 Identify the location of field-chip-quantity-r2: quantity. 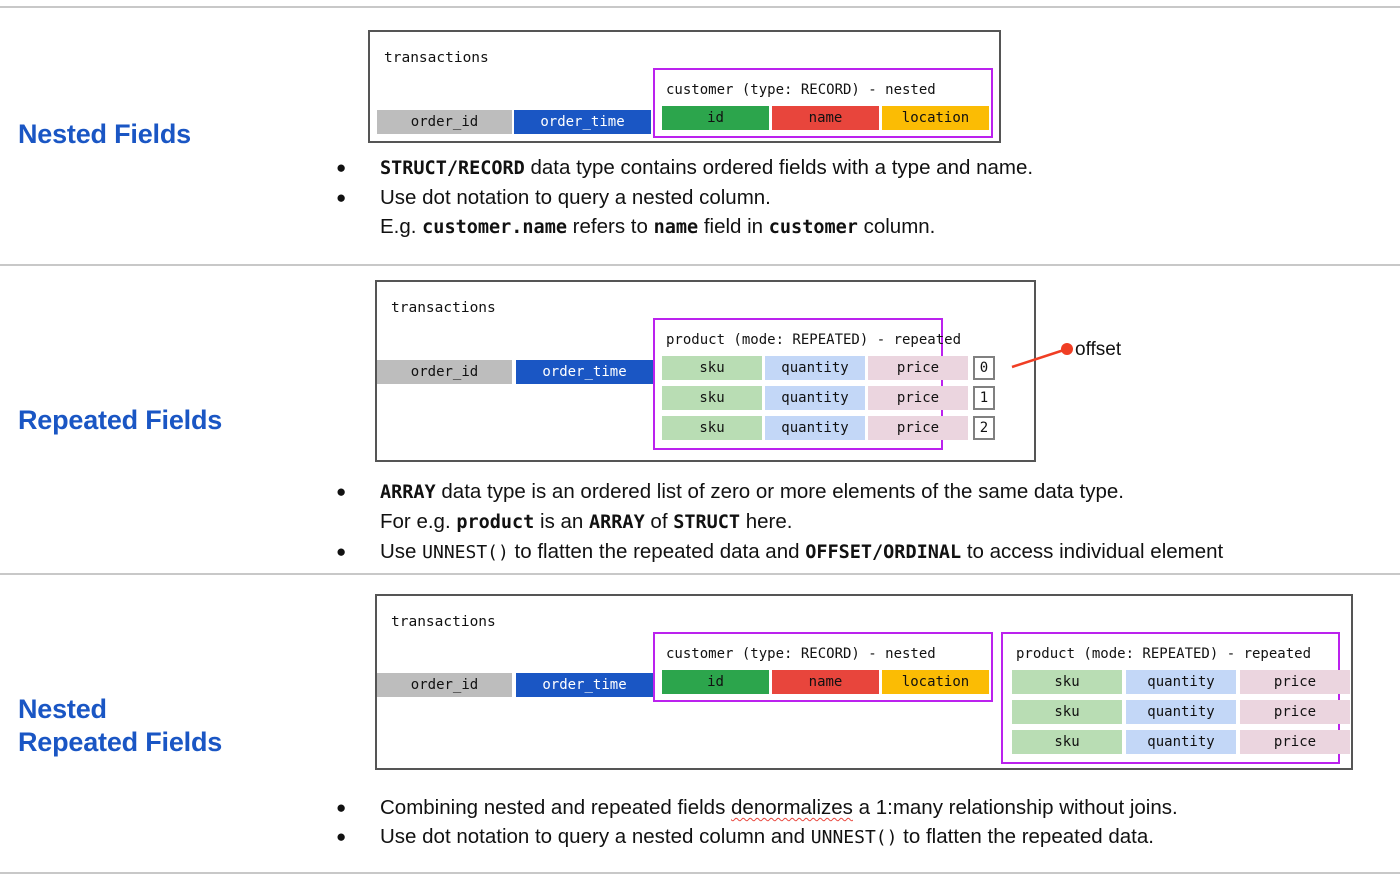
(815, 428).